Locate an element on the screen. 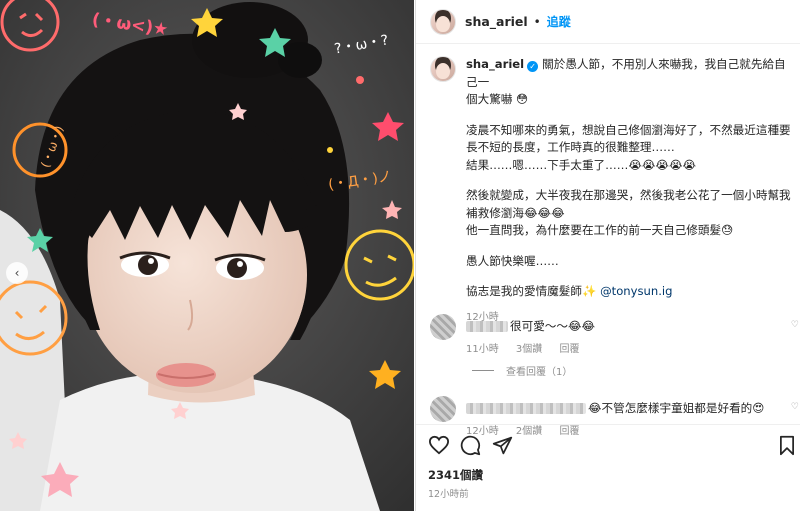  comment-text: 😂不管怎麼樣宇童姐都是好看的😍 is located at coordinates (676, 408).